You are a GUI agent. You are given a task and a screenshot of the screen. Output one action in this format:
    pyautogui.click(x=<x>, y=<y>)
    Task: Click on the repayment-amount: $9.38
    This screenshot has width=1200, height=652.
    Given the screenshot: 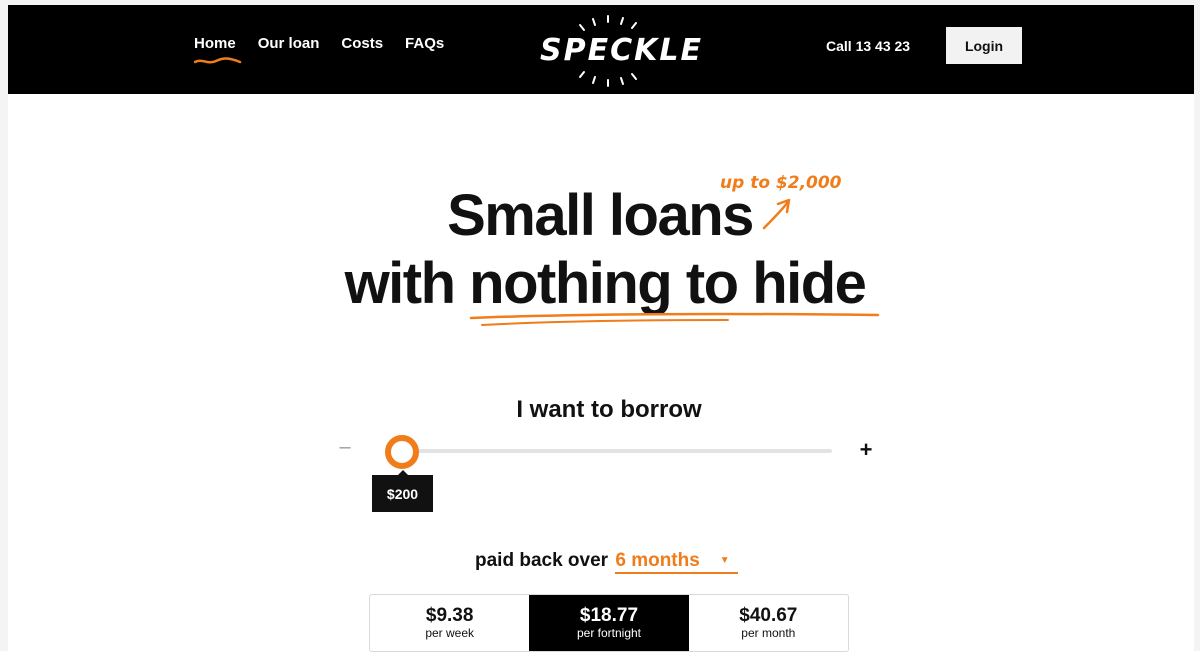 What is the action you would take?
    pyautogui.click(x=449, y=615)
    